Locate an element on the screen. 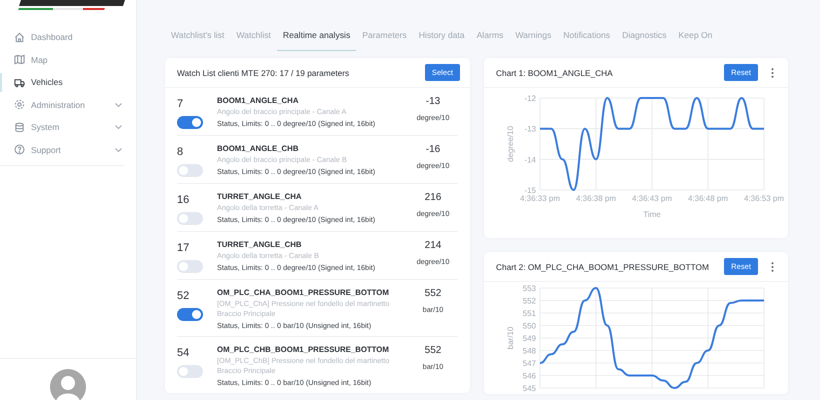 This screenshot has width=820, height=400. y-axis-label: bar/10 is located at coordinates (510, 338).